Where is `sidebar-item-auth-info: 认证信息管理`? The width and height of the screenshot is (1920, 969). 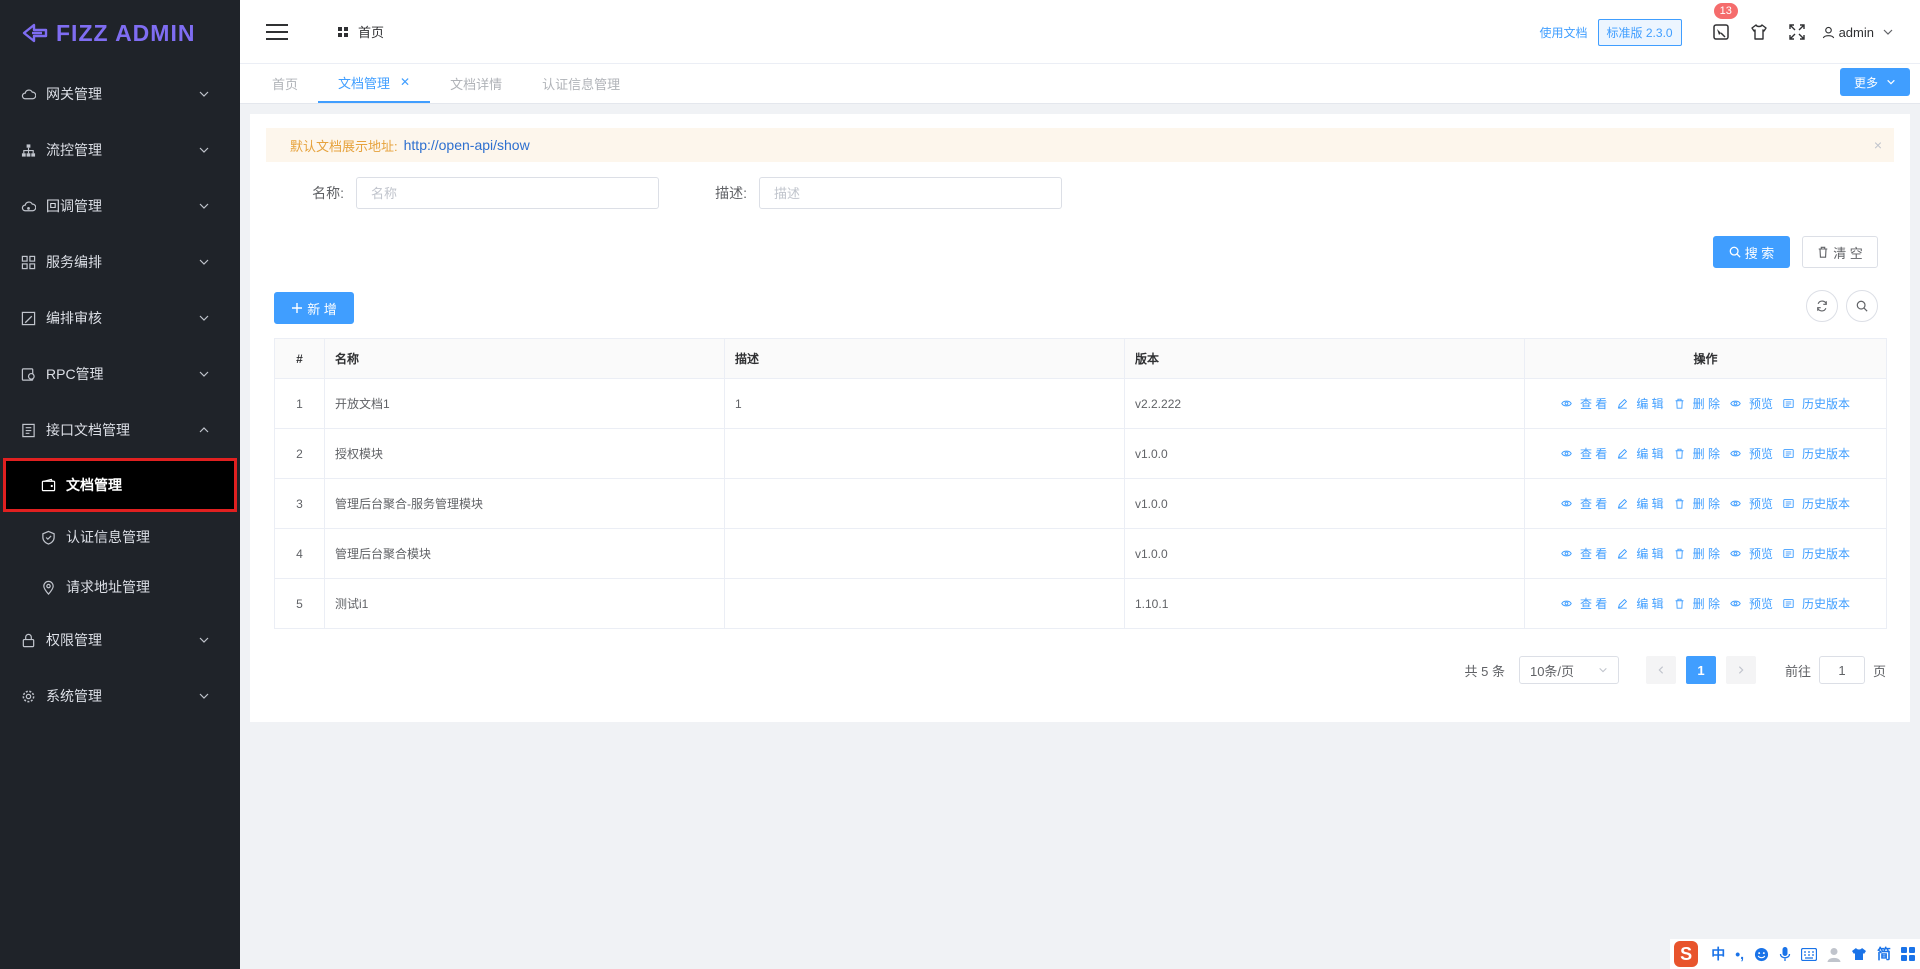
sidebar-item-auth-info: 认证信息管理 is located at coordinates (120, 537).